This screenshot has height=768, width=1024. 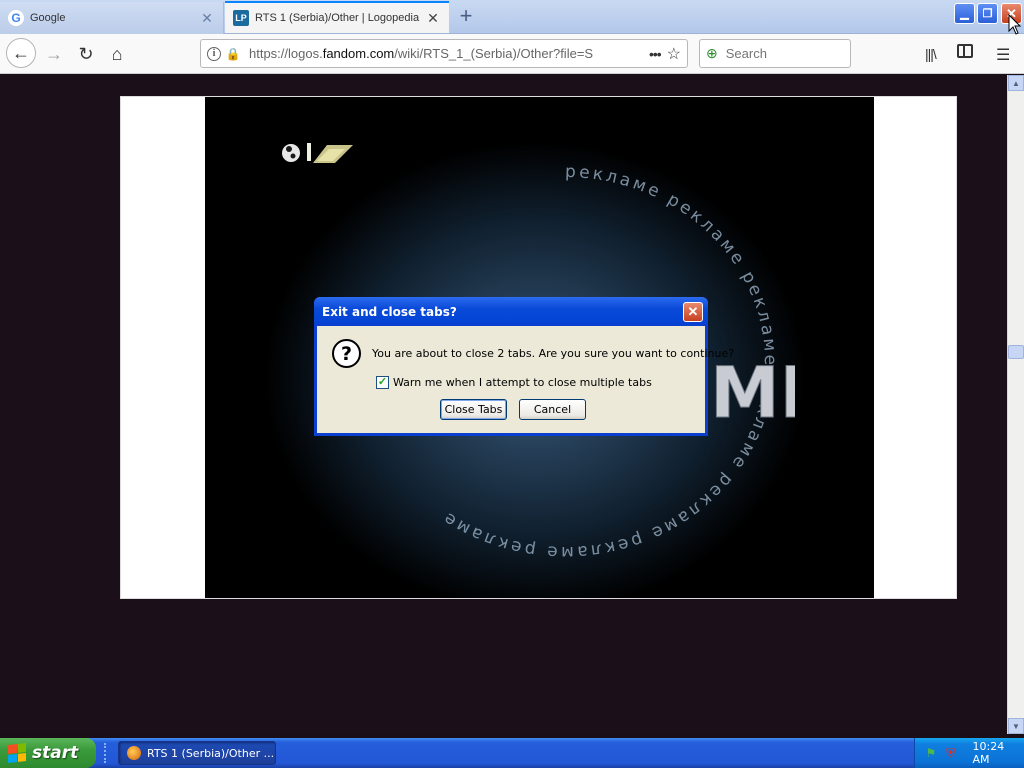 I want to click on page-actions-icon: •••, so click(x=655, y=54).